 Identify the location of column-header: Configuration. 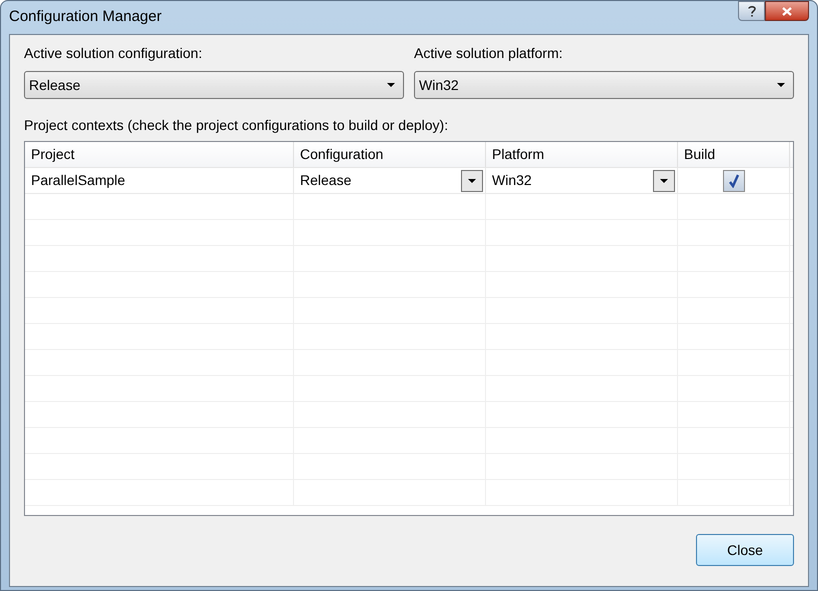
(390, 154).